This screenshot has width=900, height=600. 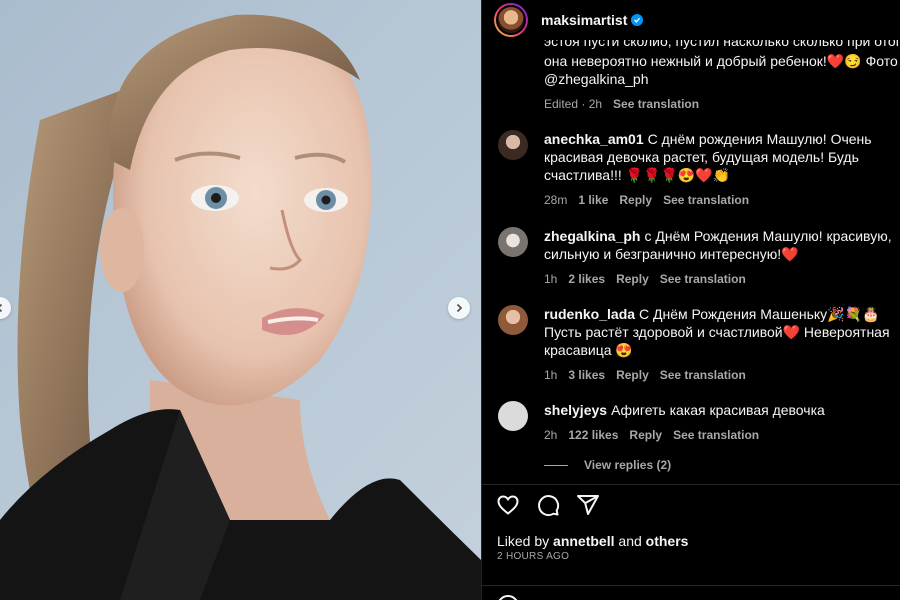 What do you see at coordinates (656, 104) in the screenshot?
I see `caption-see-translation: See translation` at bounding box center [656, 104].